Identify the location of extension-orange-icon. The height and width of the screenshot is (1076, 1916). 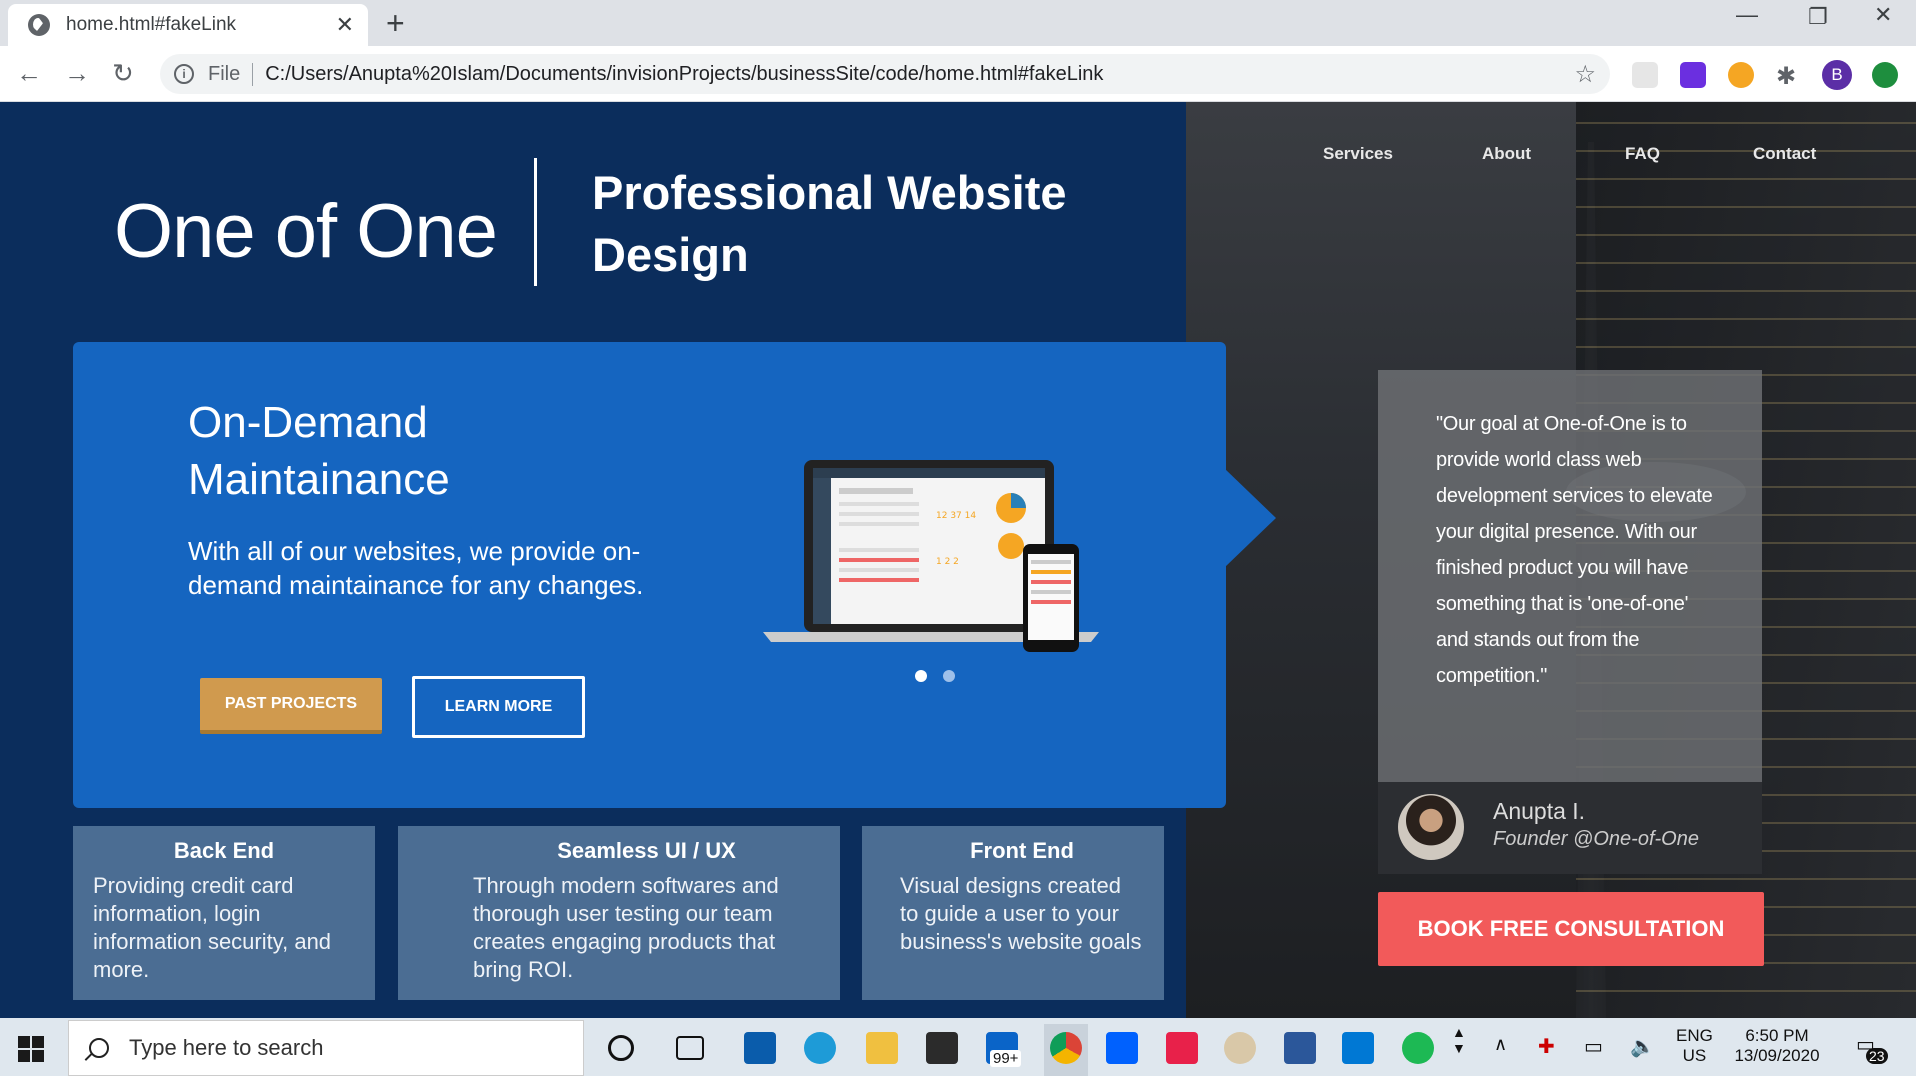
(1741, 75).